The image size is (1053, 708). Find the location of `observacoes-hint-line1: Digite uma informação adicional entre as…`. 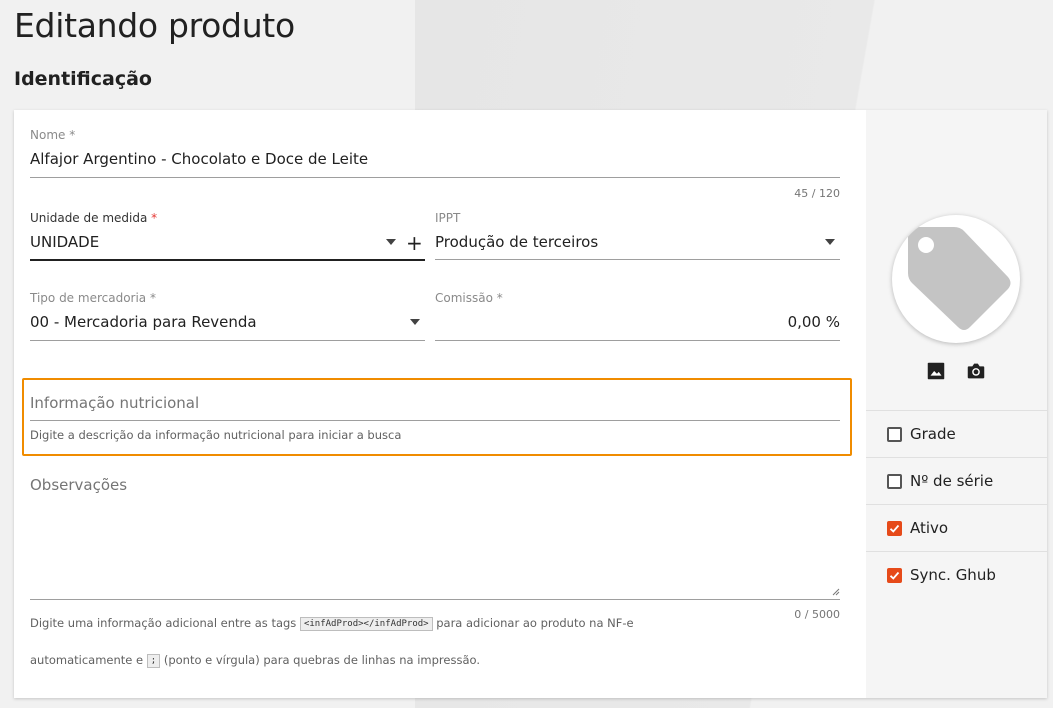

observacoes-hint-line1: Digite uma informação adicional entre as… is located at coordinates (332, 623).